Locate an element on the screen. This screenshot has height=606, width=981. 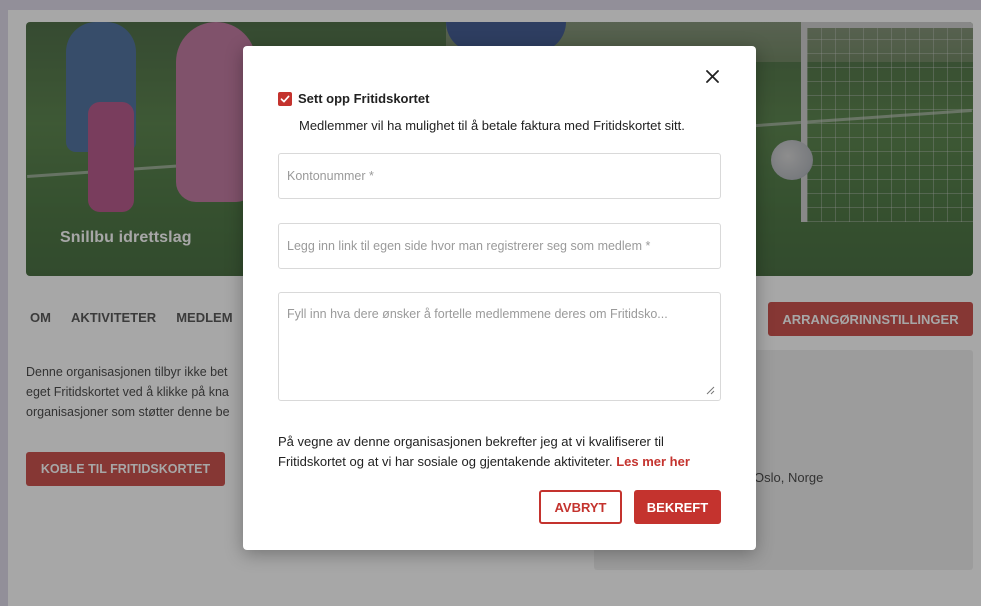
info-textarea is located at coordinates (499, 346).